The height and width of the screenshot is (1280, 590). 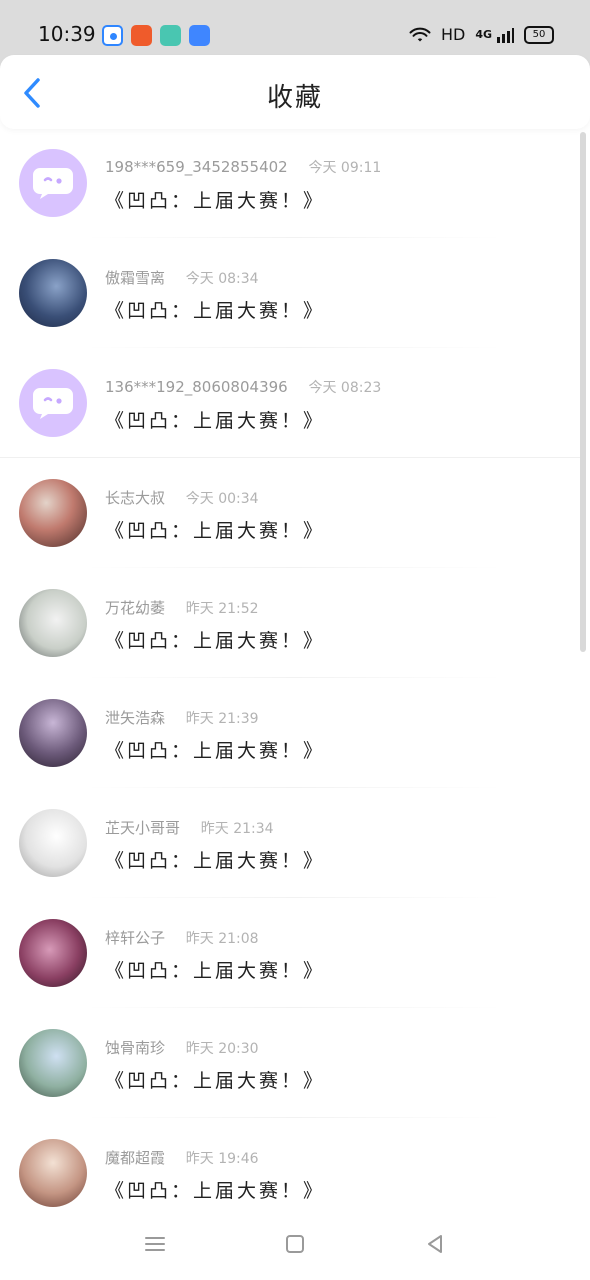 What do you see at coordinates (295, 733) in the screenshot?
I see `list-item: 泄矢浩森 昨天 21:39 《凹凸：上届大赛！》` at bounding box center [295, 733].